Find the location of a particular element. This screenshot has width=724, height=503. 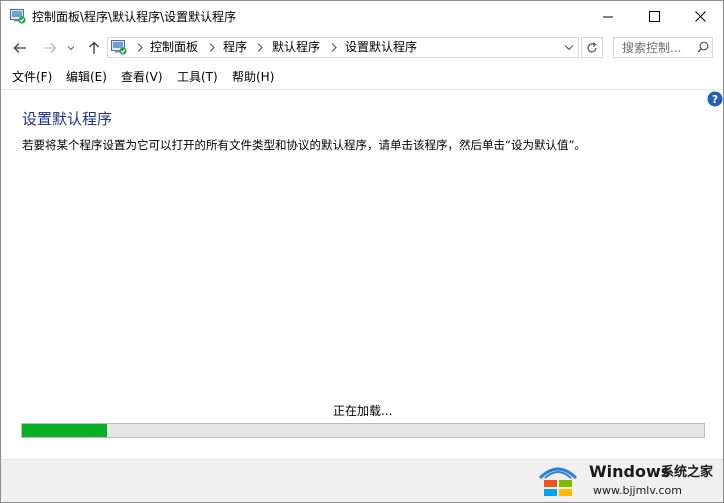

windows-logo-icon is located at coordinates (558, 481).